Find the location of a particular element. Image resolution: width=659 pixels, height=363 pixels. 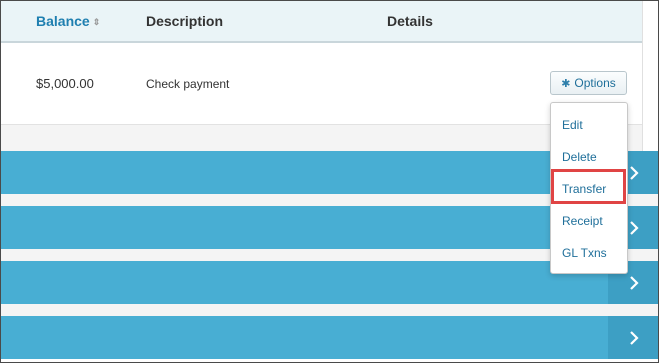

collapsed-section-bar is located at coordinates (329, 337).